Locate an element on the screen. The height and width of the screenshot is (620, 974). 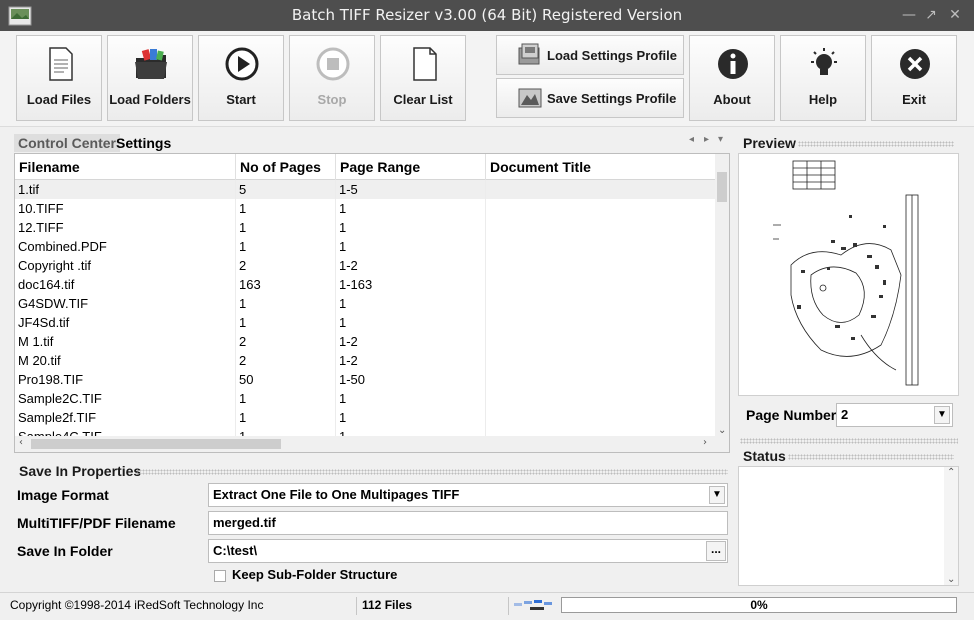
table-row: 10.TIFF 1 1 is located at coordinates (365, 208).